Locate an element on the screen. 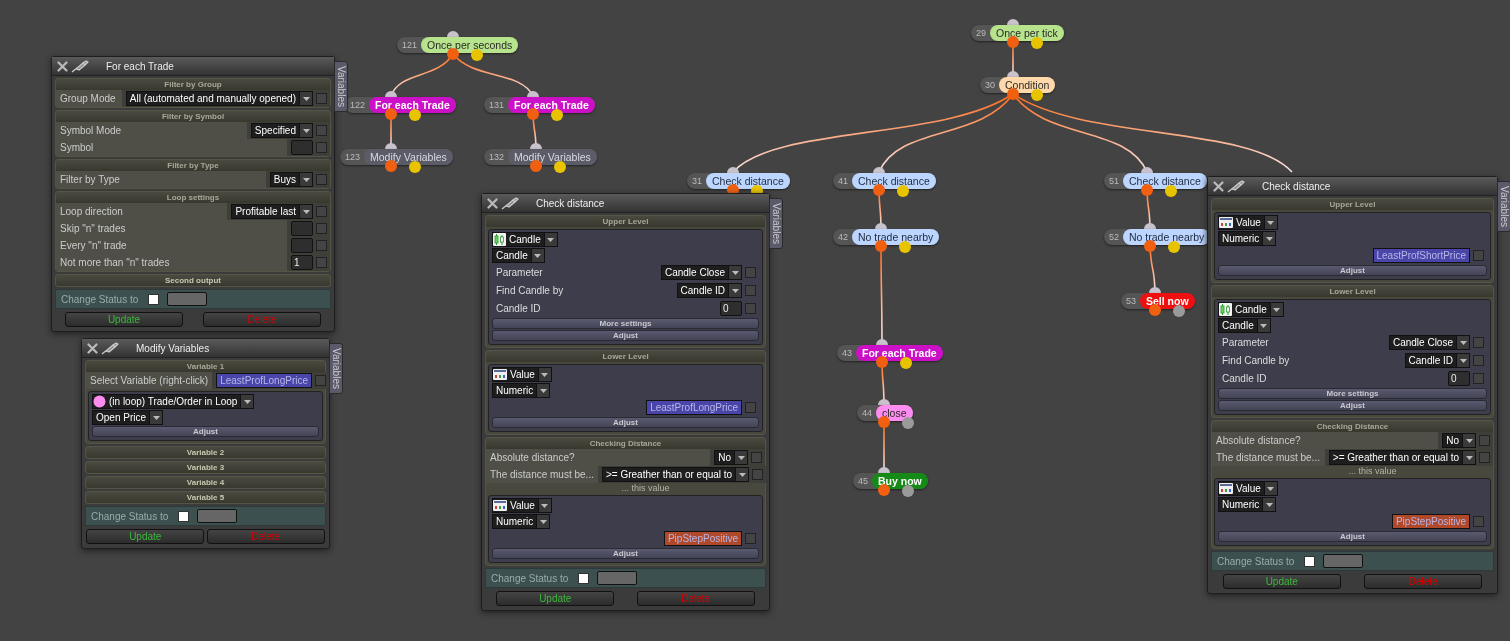 This screenshot has height=641, width=1510. flow-node: 131 For each Trade is located at coordinates (539, 105).